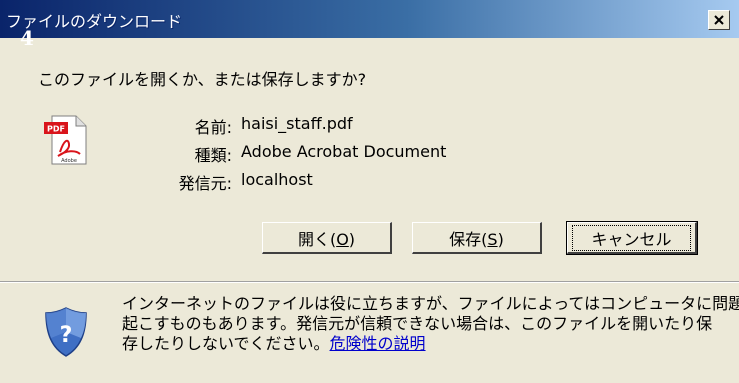  Describe the element at coordinates (274, 343) in the screenshot. I see `warning-line-3: 存したりしないでください。危険性の説明` at that location.